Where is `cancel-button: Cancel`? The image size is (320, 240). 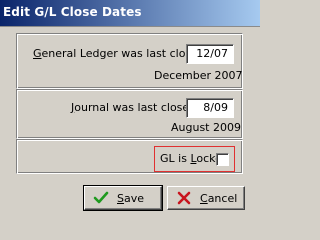 cancel-button: Cancel is located at coordinates (206, 198).